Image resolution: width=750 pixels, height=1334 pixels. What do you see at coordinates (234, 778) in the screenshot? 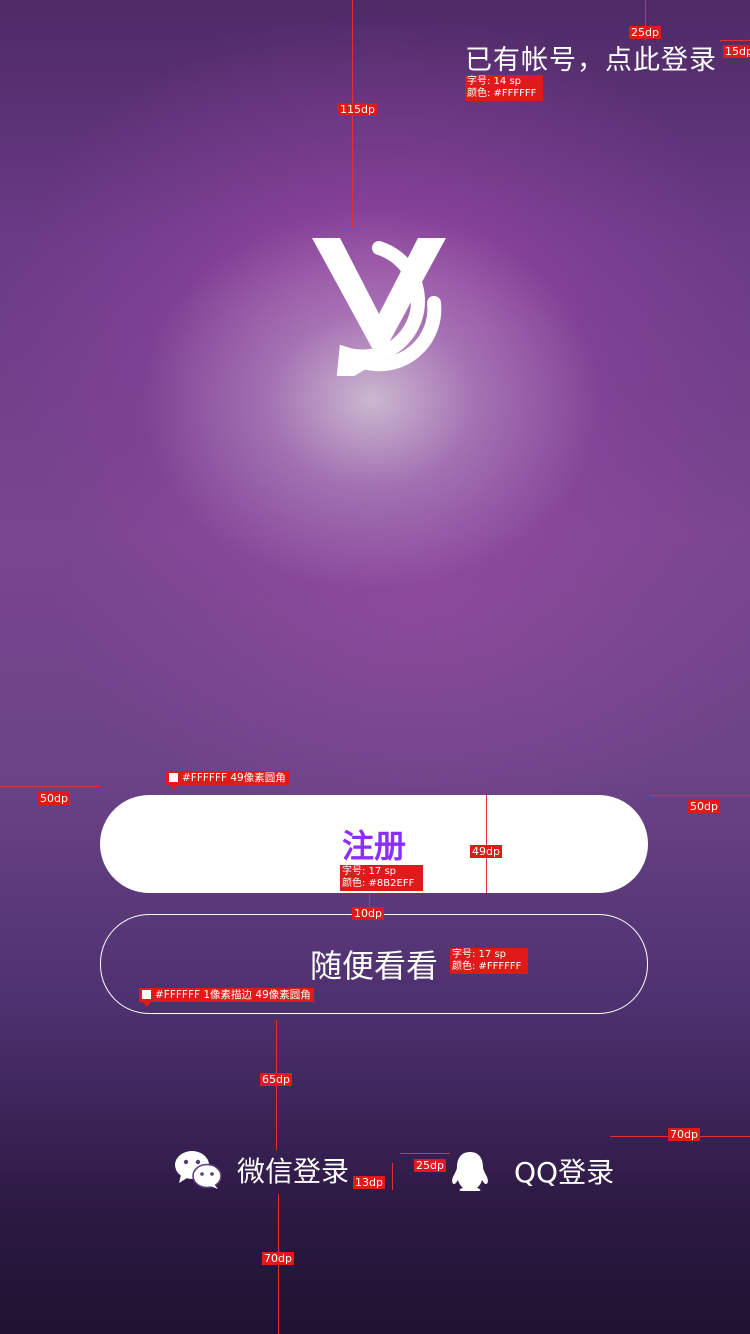
I see `fill-note-text: #FFFFFF 49像素圆角` at bounding box center [234, 778].